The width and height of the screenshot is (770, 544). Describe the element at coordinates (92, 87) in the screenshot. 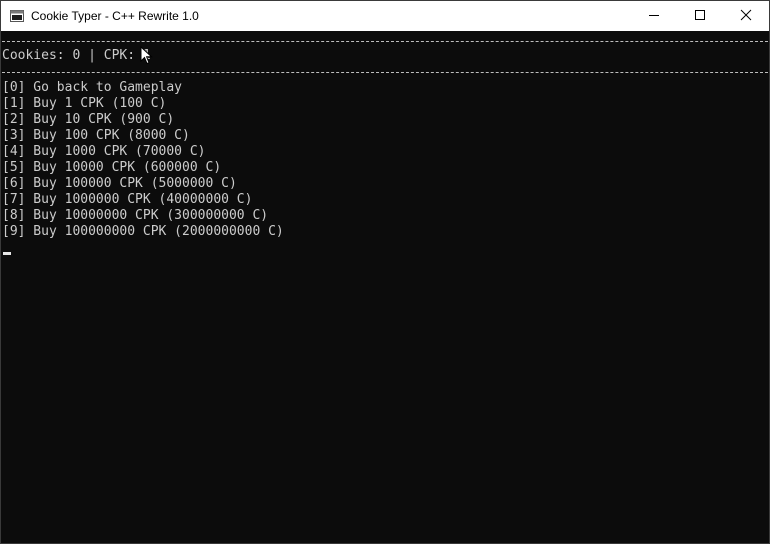

I see `menu-option-0: [0] Go back to Gameplay` at that location.